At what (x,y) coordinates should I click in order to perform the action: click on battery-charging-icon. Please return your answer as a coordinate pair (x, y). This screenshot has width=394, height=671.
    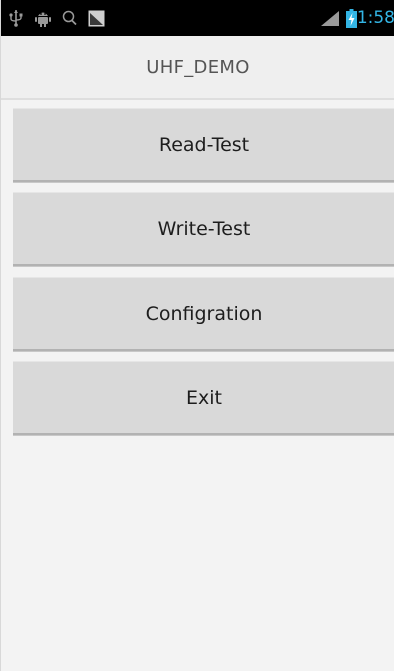
    Looking at the image, I should click on (351, 18).